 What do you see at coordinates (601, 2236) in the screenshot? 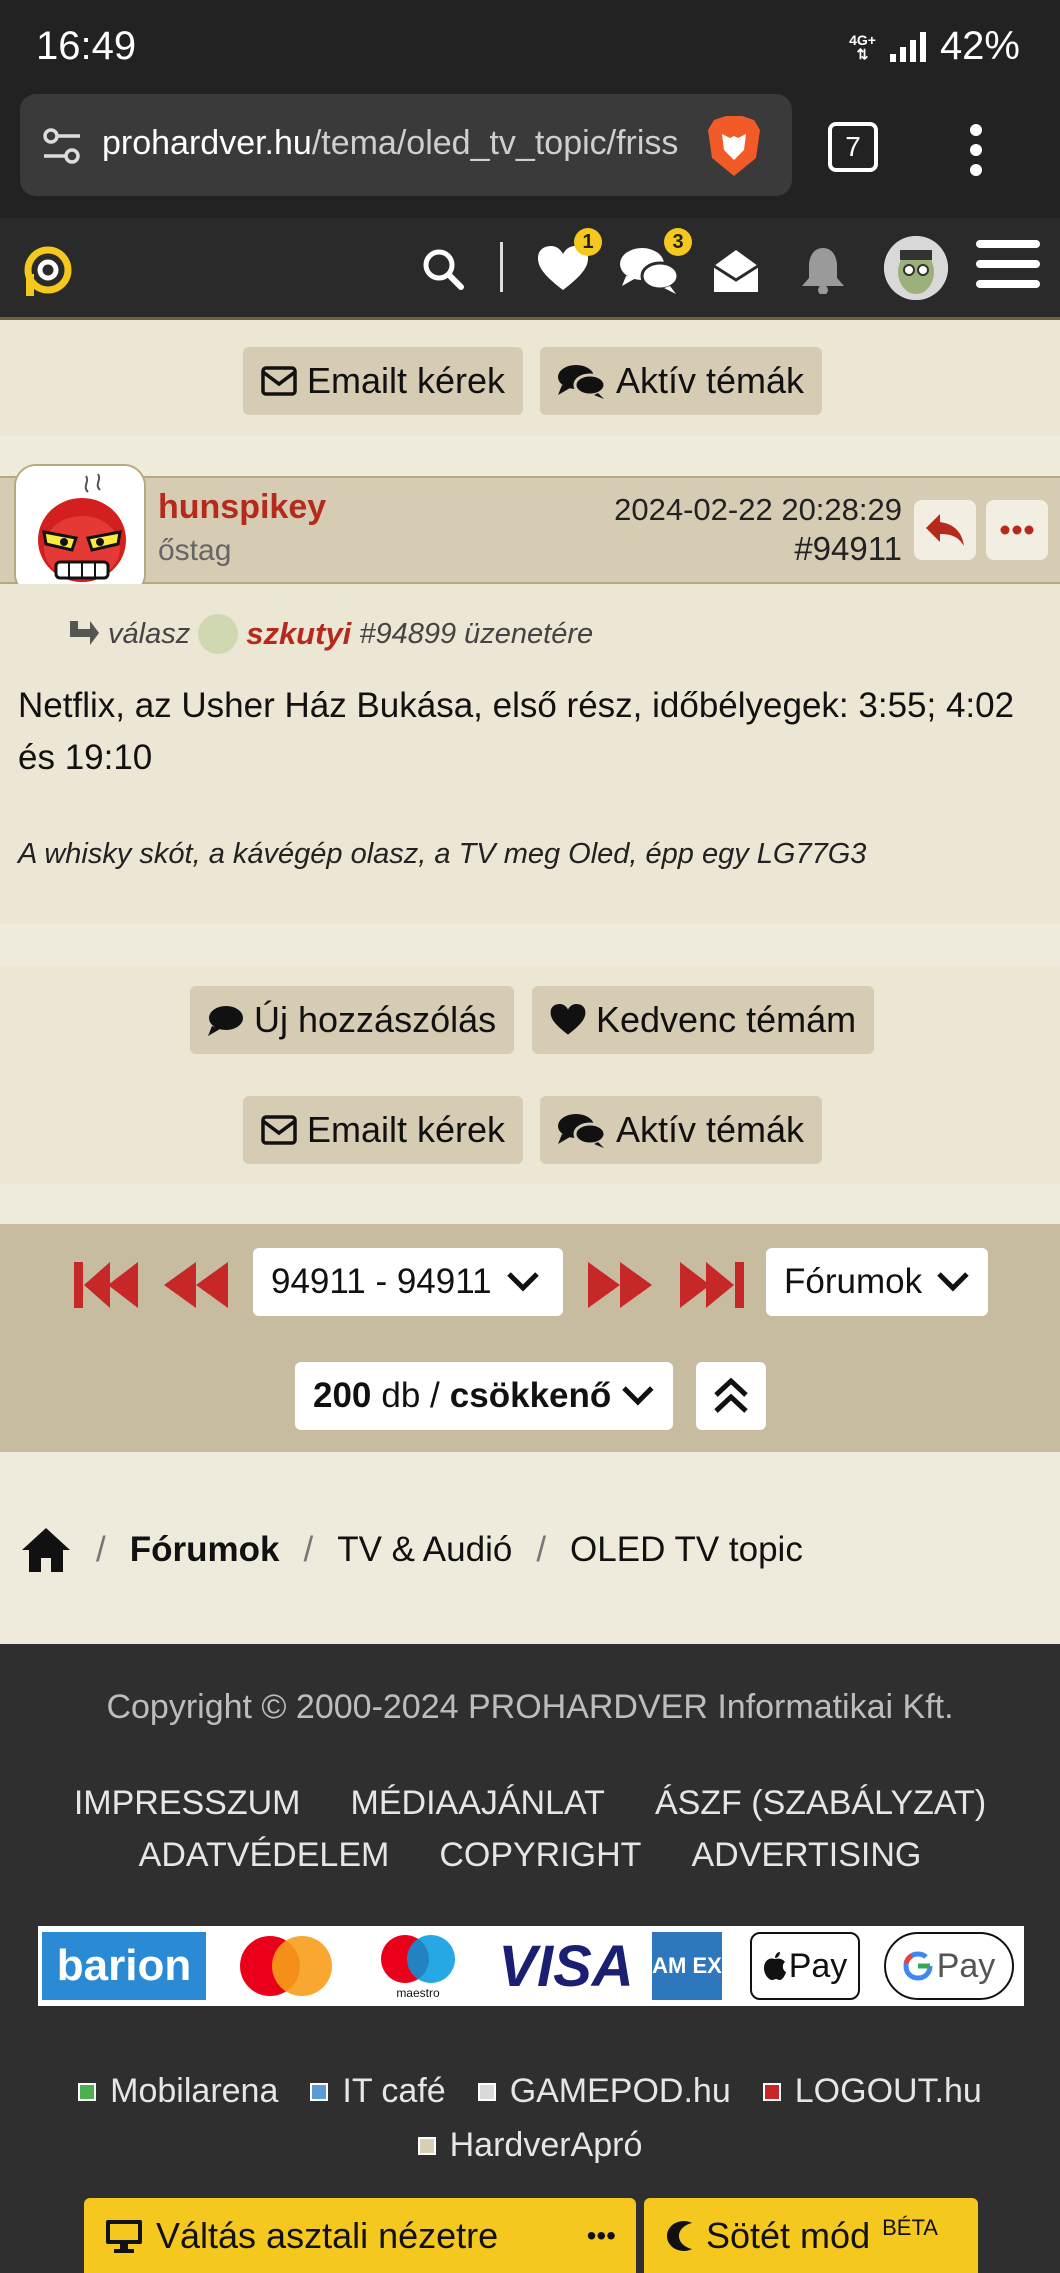
I see `more-dots-icon: •••` at bounding box center [601, 2236].